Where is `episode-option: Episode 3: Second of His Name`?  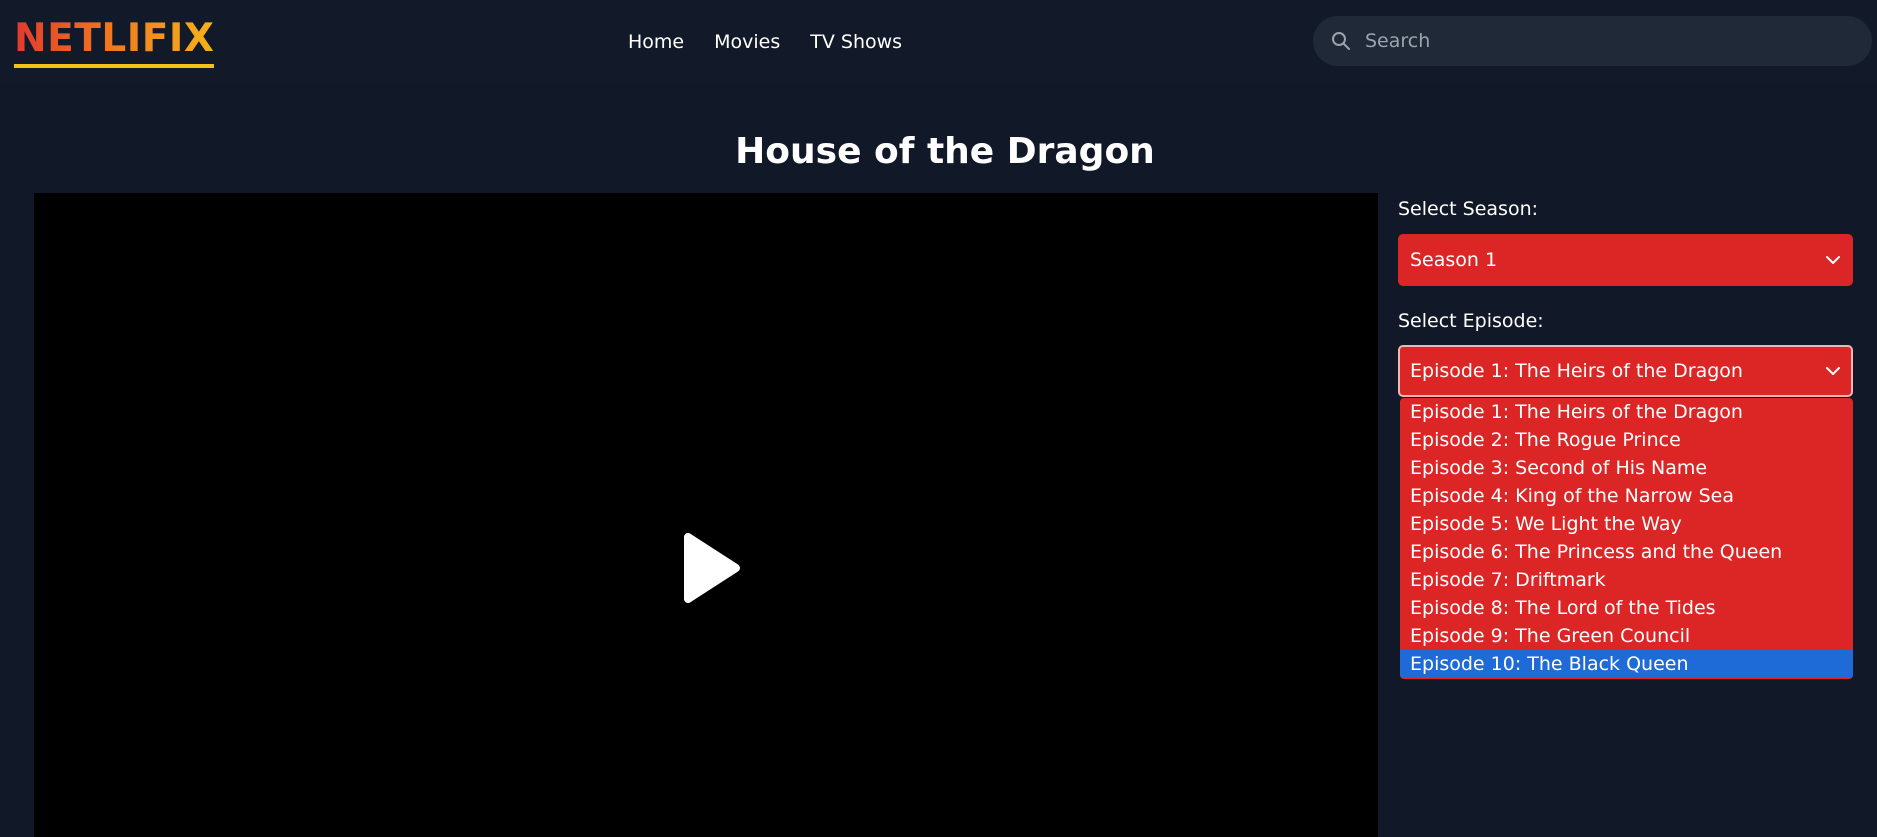 episode-option: Episode 3: Second of His Name is located at coordinates (1626, 468).